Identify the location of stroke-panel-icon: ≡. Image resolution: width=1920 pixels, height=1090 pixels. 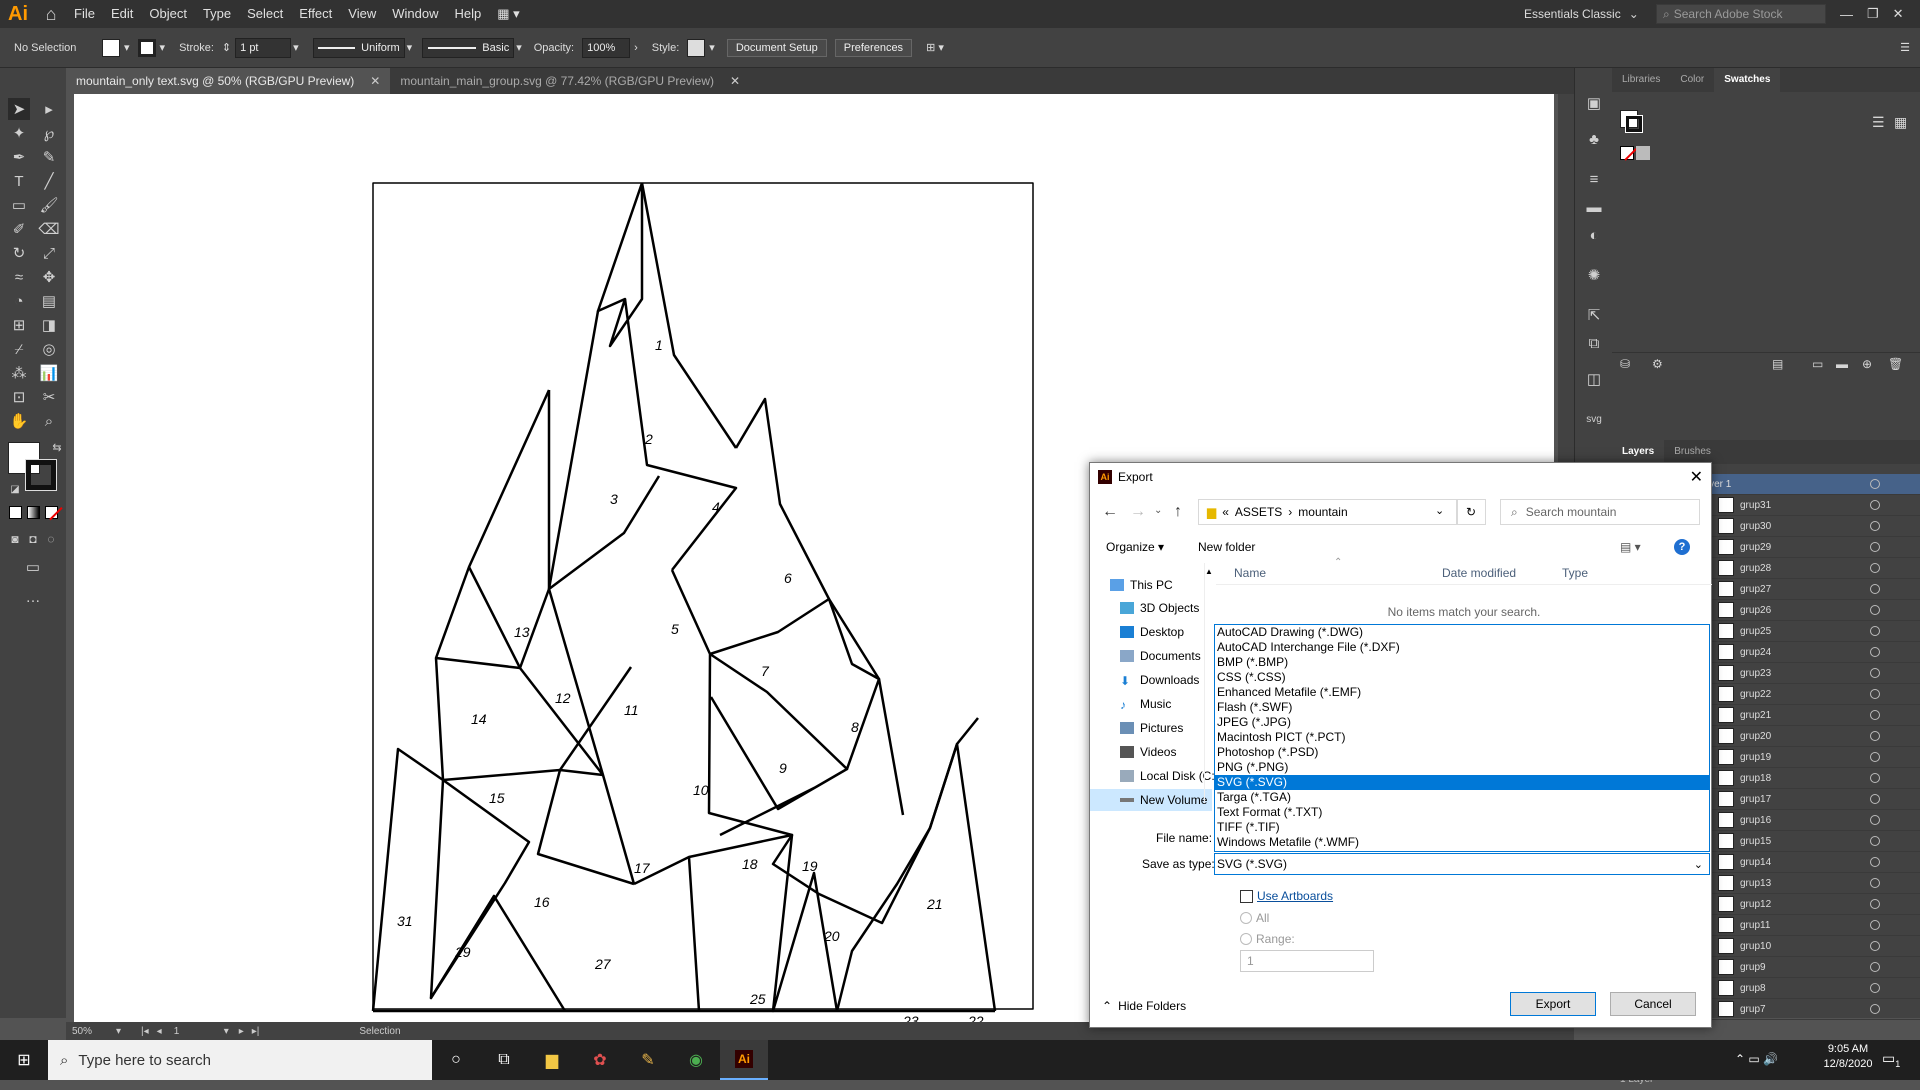
(1594, 179).